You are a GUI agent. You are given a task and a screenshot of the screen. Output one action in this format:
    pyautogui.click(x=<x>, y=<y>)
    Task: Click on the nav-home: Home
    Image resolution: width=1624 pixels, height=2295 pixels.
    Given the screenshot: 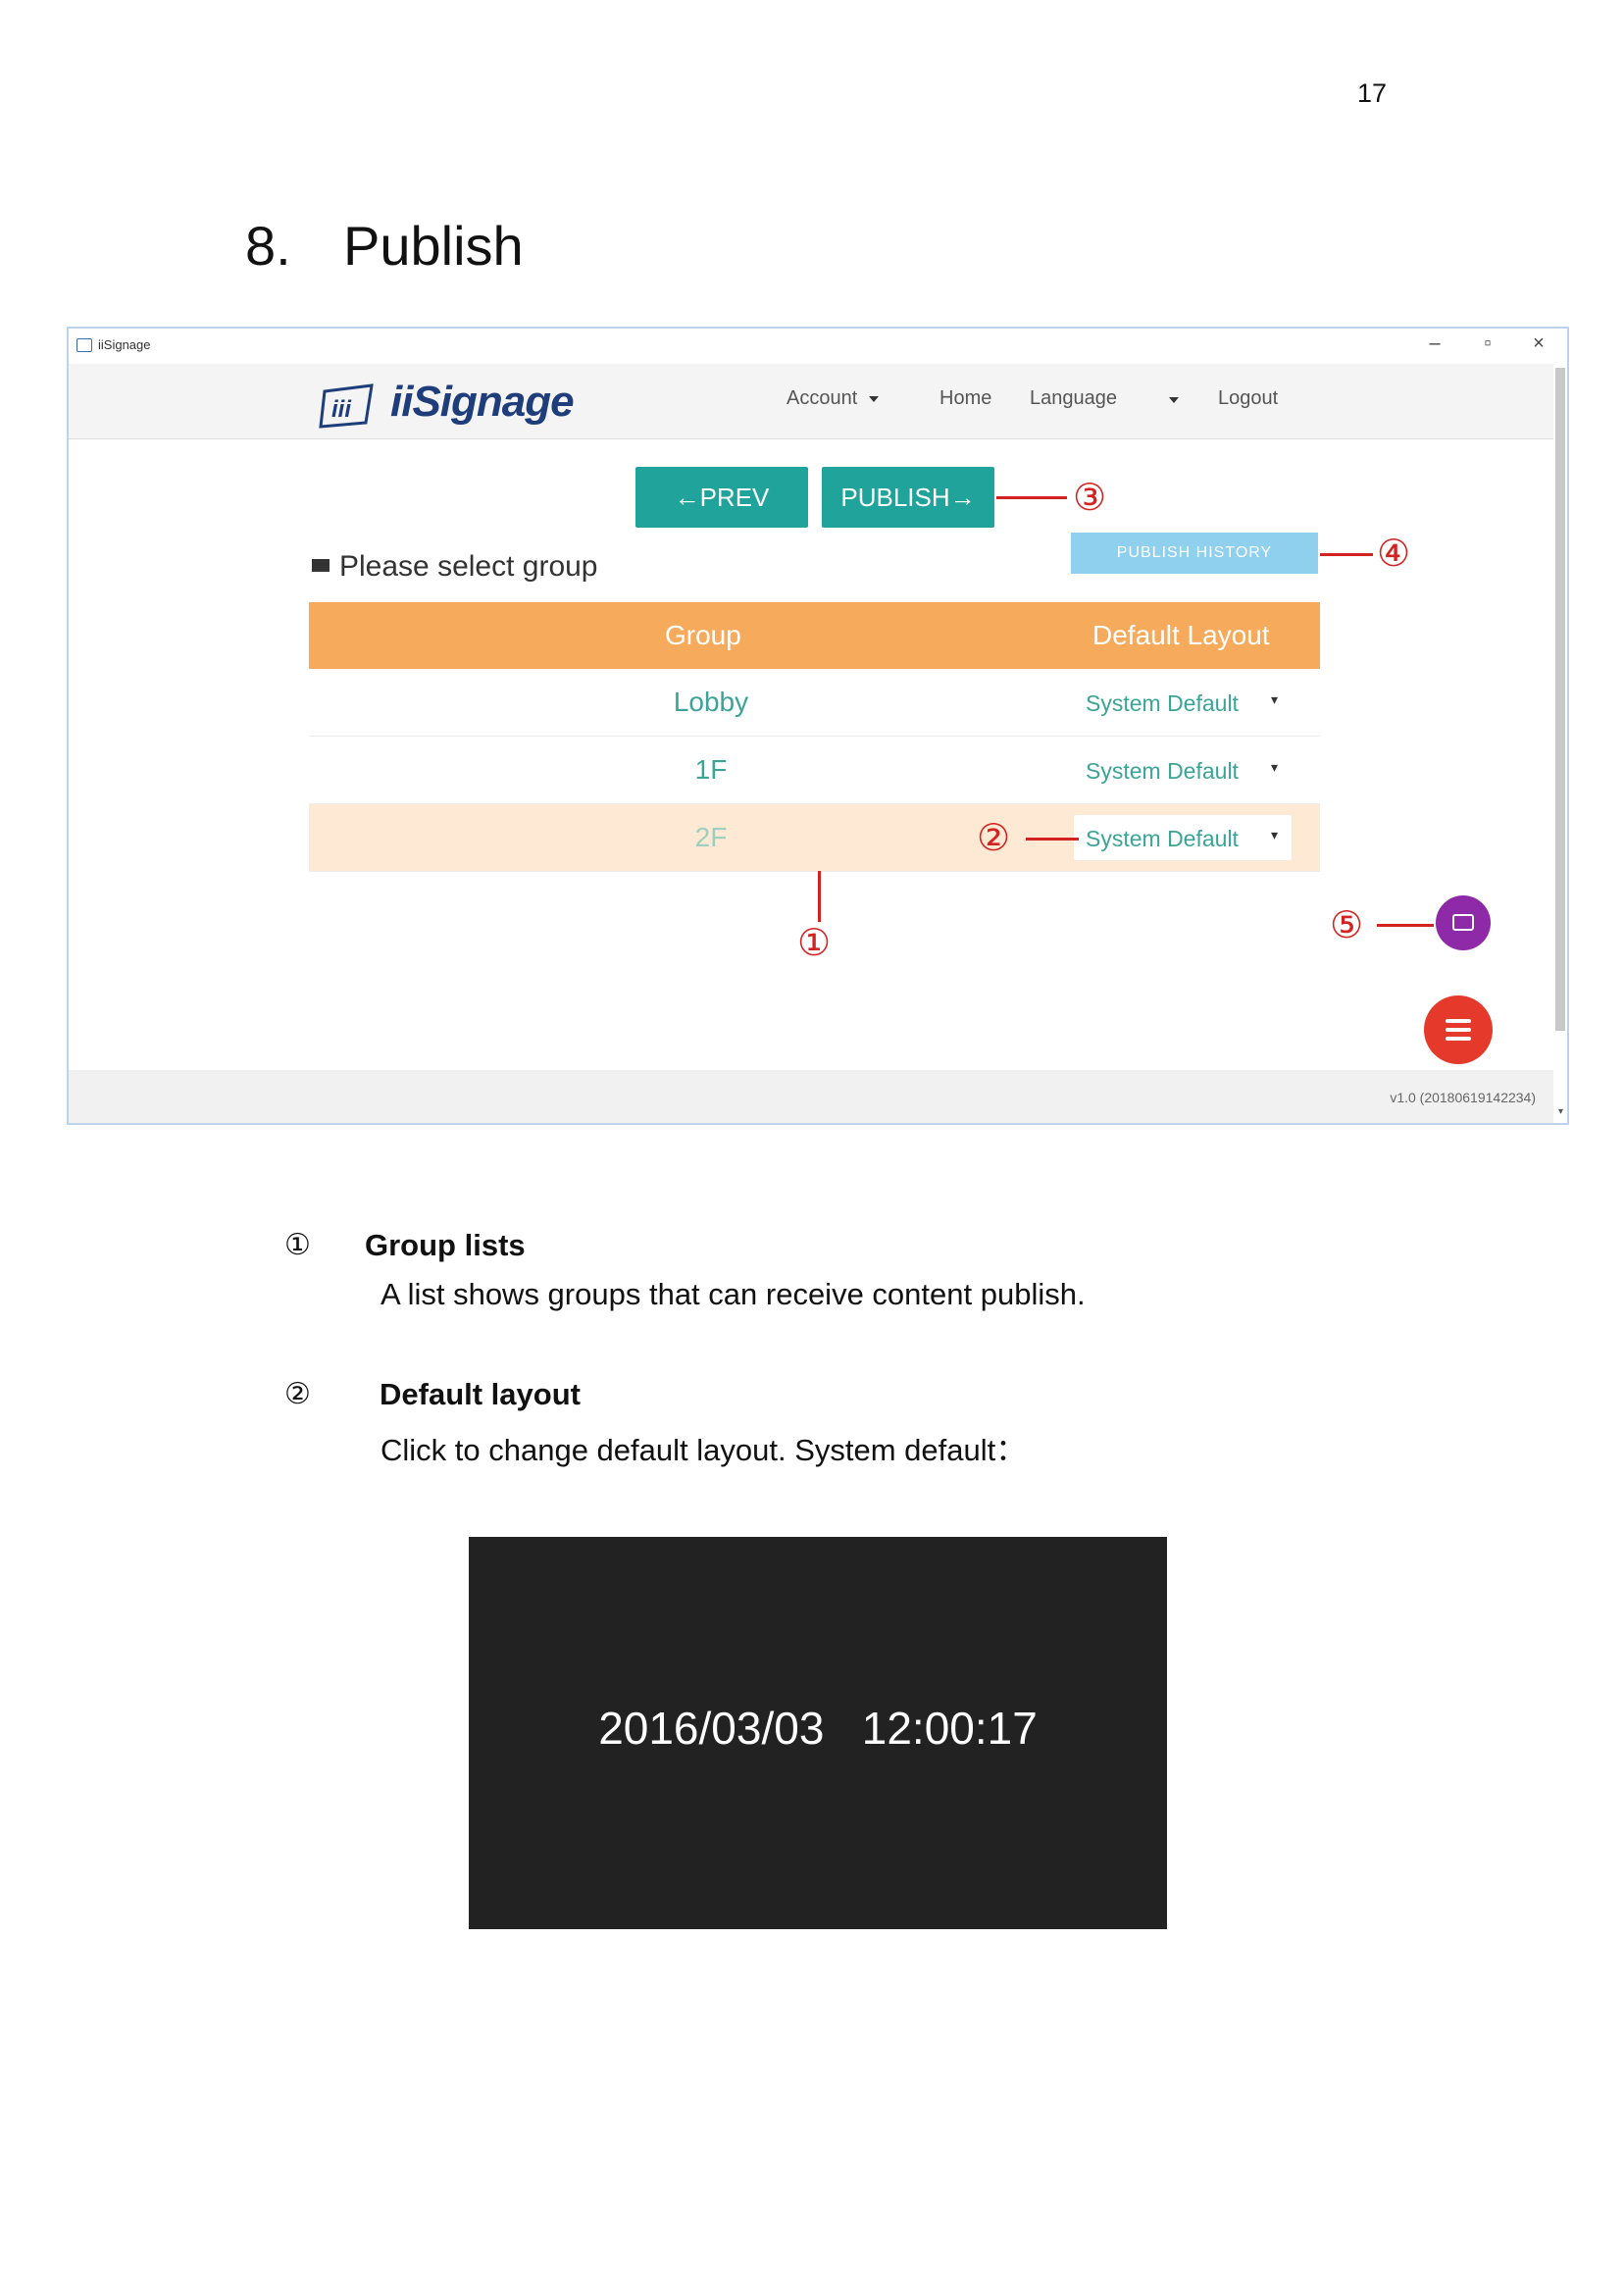 What is the action you would take?
    pyautogui.click(x=965, y=398)
    